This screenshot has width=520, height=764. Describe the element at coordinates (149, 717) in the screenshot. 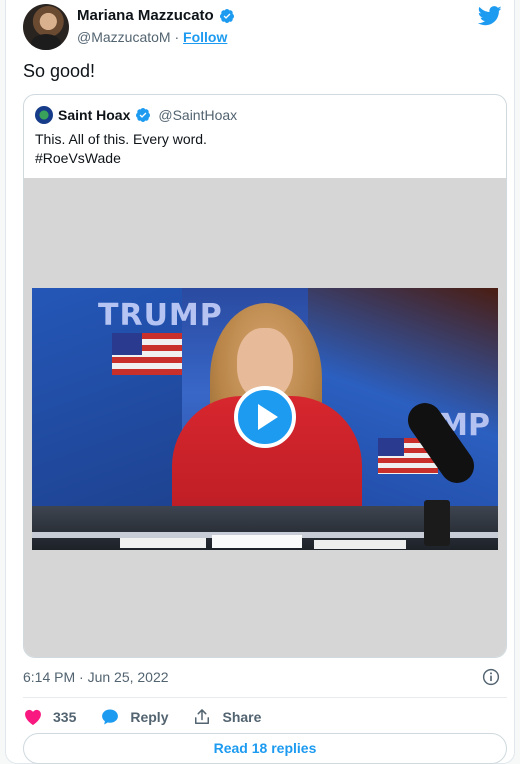

I see `reply-label: Reply` at that location.